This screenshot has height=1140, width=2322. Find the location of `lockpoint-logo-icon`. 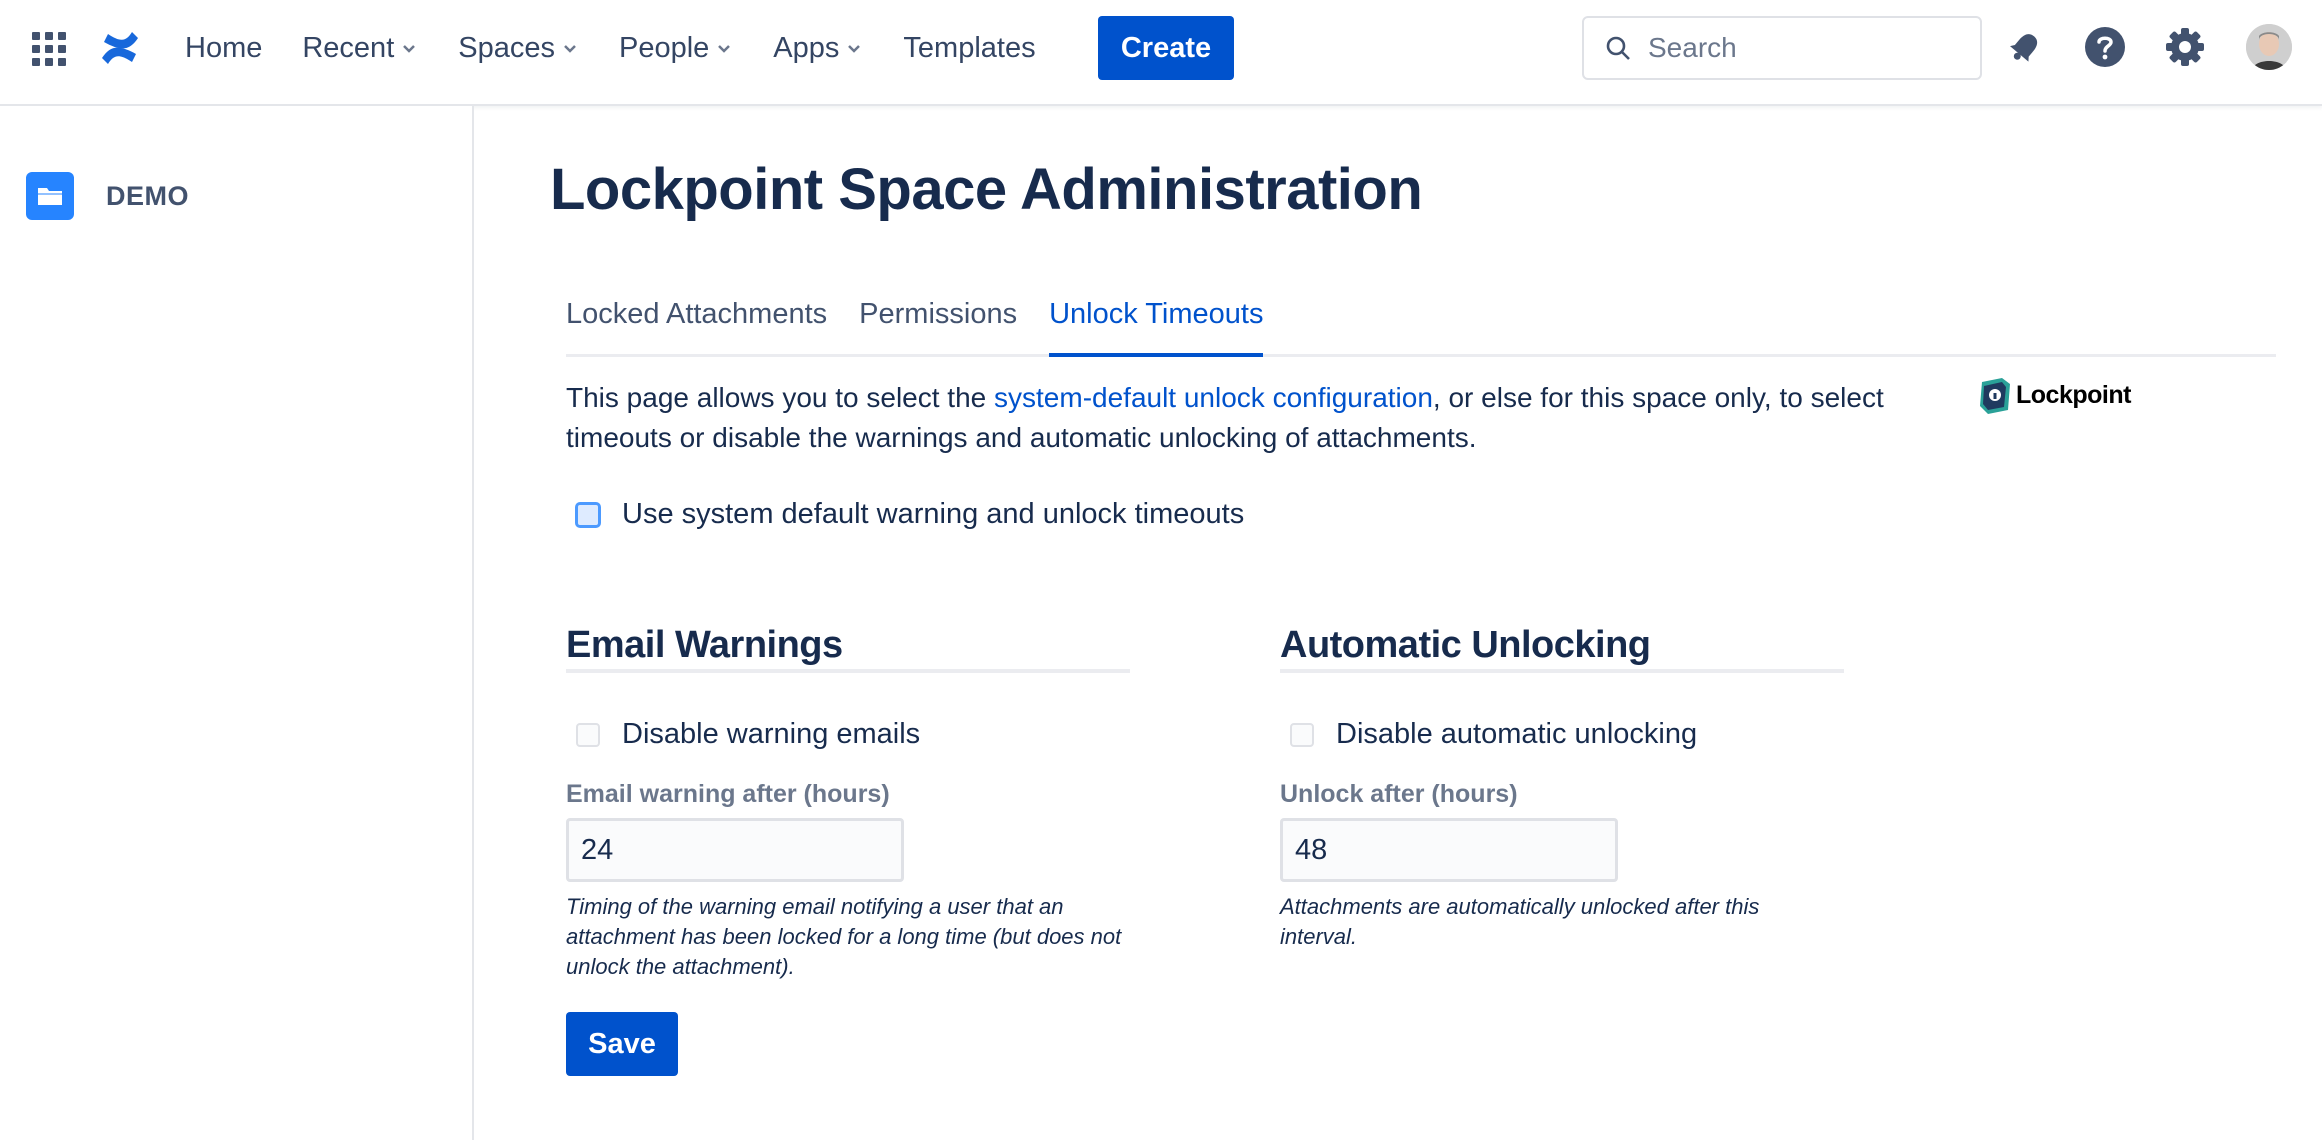

lockpoint-logo-icon is located at coordinates (1995, 396).